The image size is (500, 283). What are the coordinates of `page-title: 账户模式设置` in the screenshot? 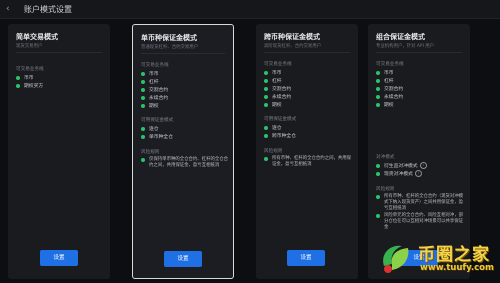 It's located at (48, 9).